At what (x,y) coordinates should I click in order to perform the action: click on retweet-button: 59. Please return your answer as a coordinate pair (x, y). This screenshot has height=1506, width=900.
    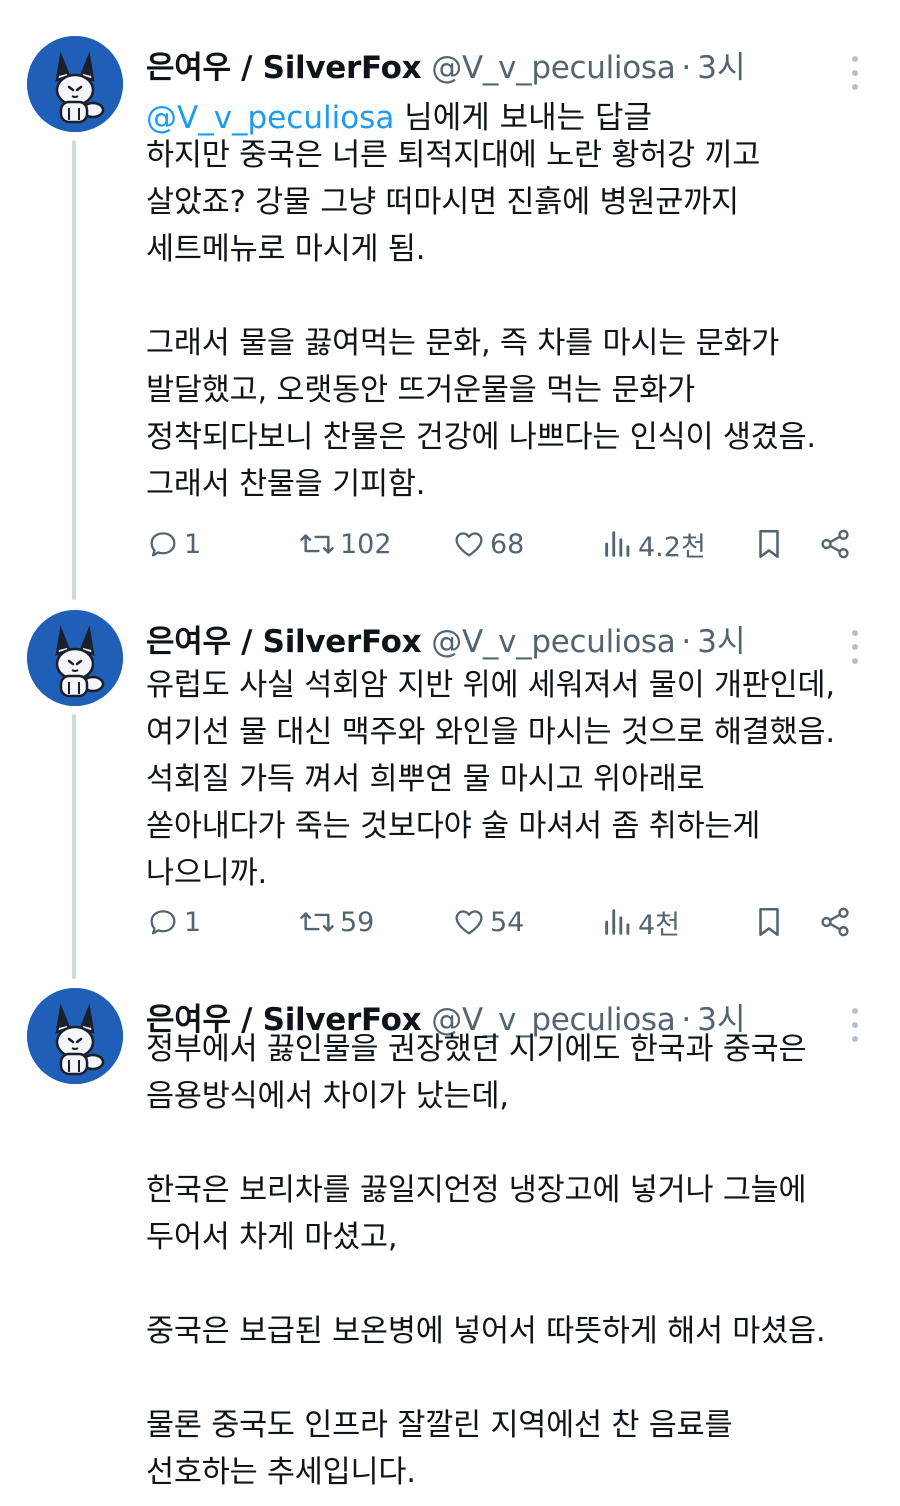
    Looking at the image, I should click on (336, 922).